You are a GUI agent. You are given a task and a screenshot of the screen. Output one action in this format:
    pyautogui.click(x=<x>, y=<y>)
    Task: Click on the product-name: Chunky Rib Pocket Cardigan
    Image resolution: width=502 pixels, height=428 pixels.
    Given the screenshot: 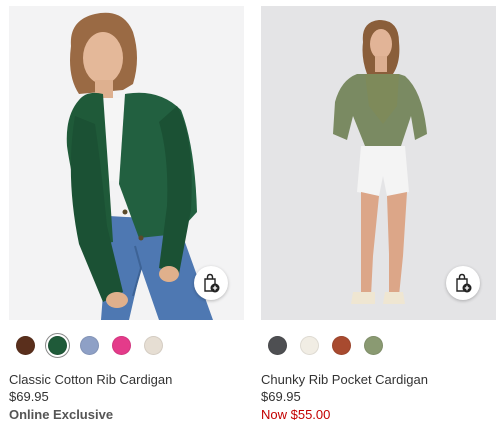 What is the action you would take?
    pyautogui.click(x=378, y=380)
    